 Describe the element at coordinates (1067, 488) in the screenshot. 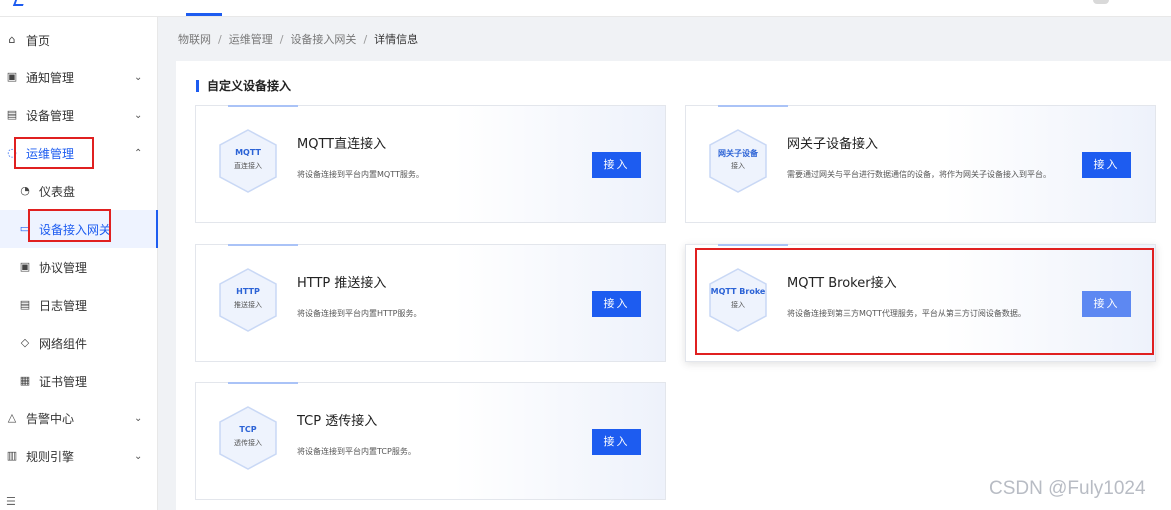

I see `watermark: CSDN @Fuly1024` at that location.